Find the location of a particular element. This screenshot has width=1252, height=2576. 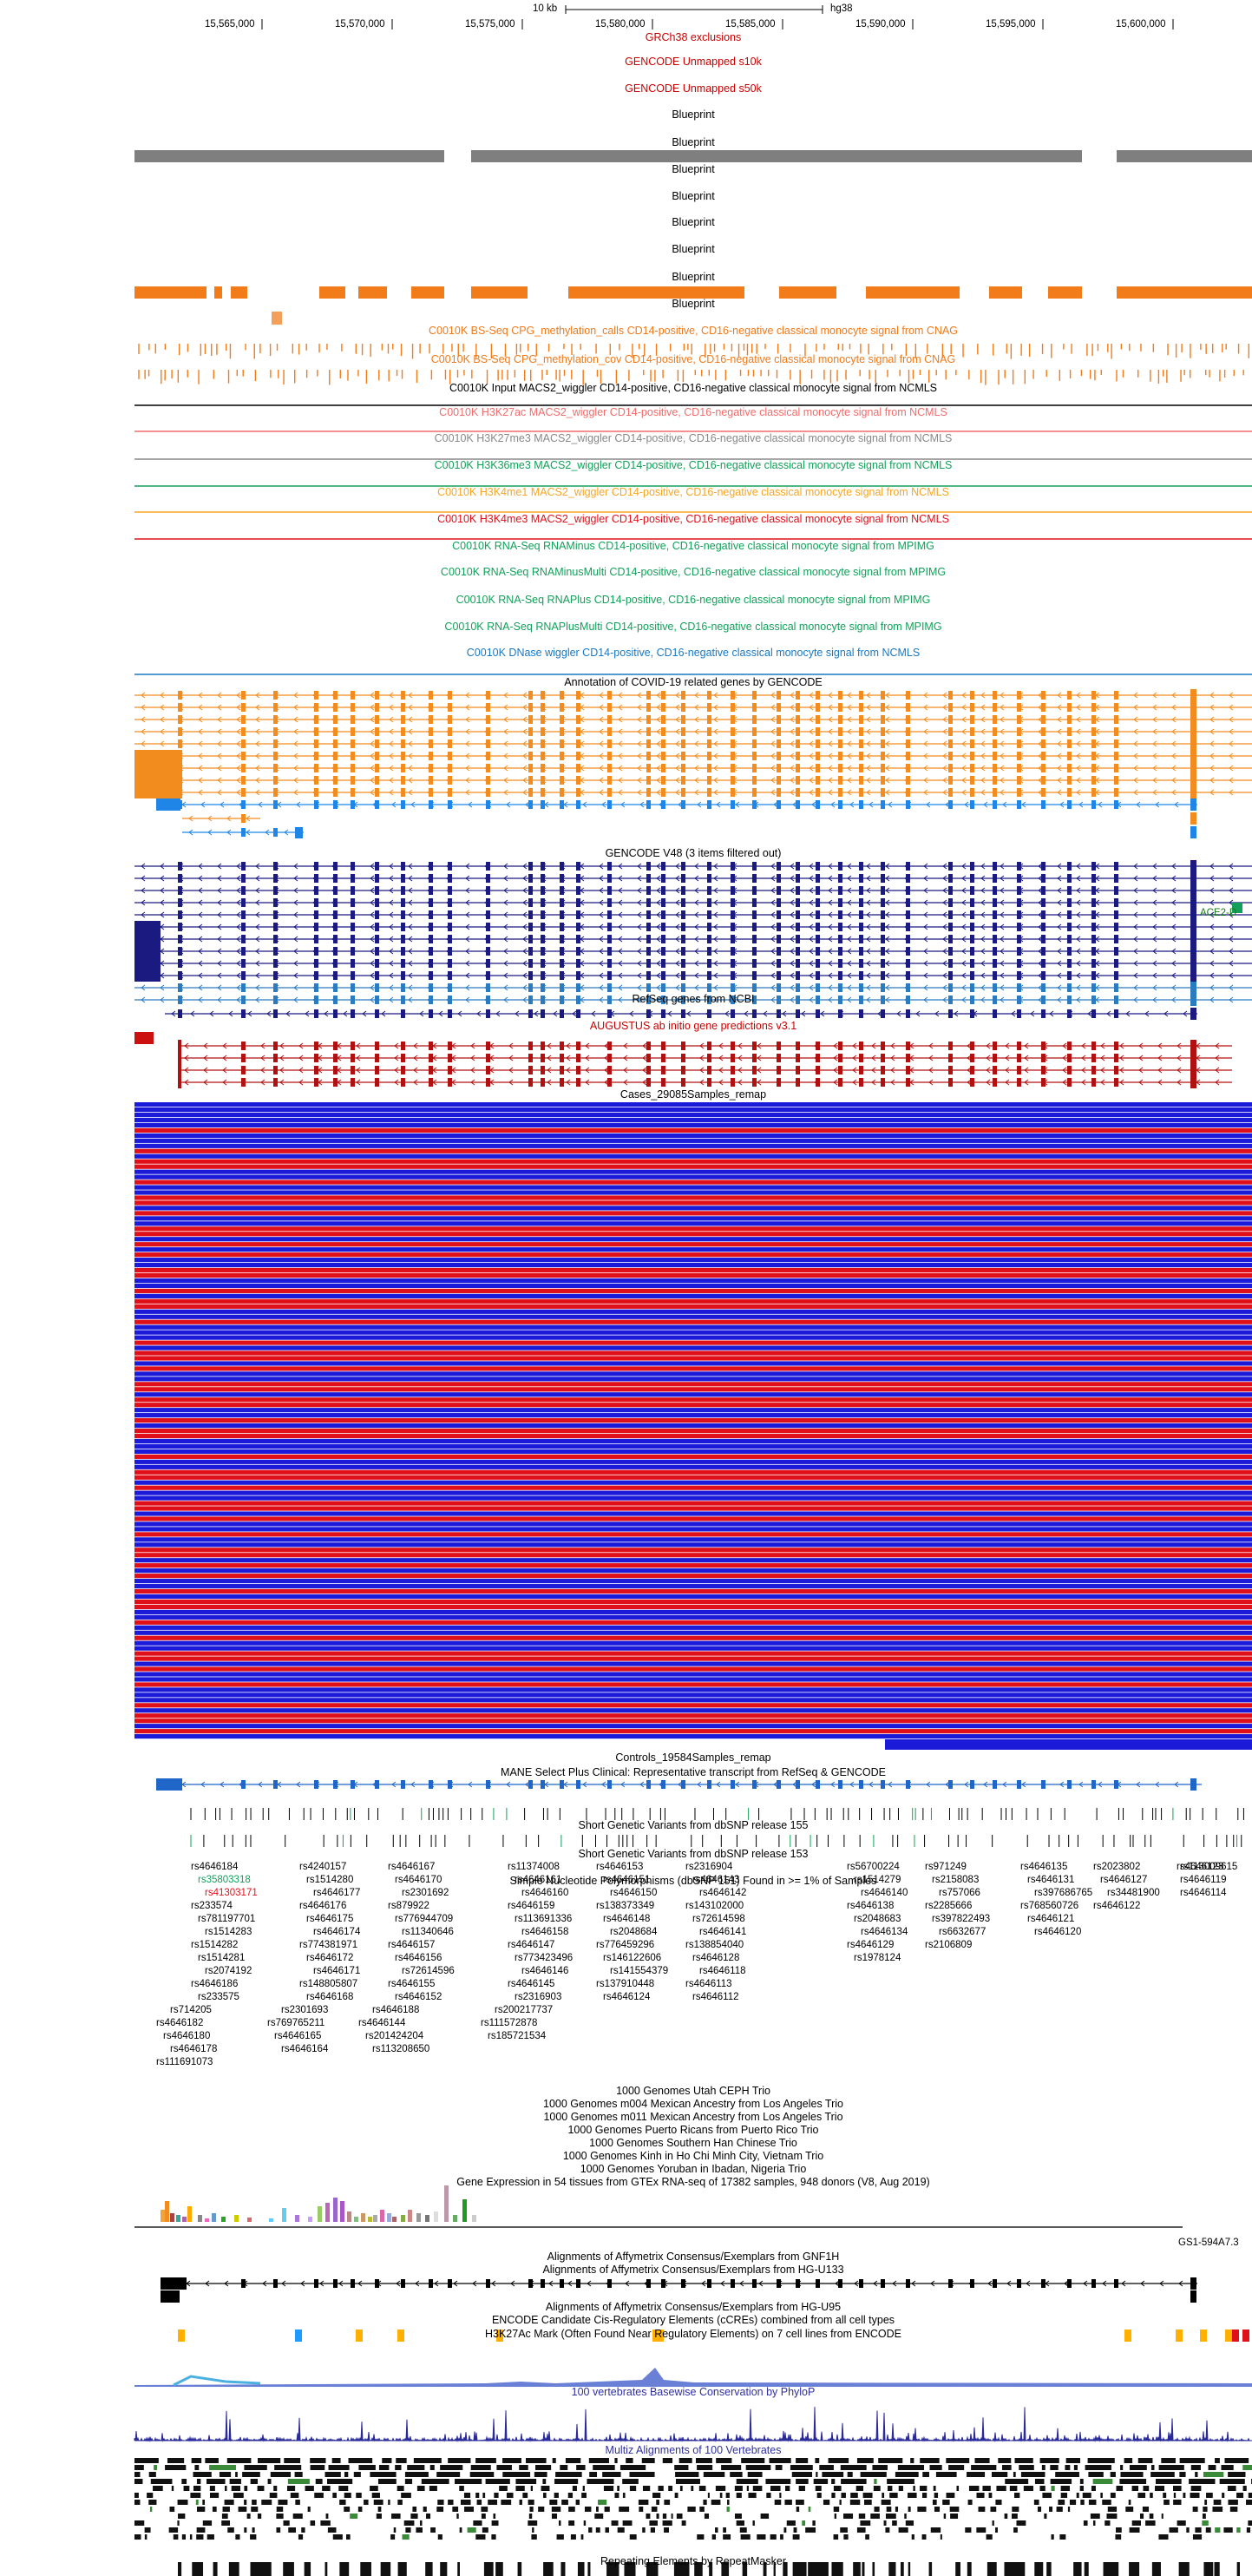

snp-label: rs201424204 is located at coordinates (394, 2036).